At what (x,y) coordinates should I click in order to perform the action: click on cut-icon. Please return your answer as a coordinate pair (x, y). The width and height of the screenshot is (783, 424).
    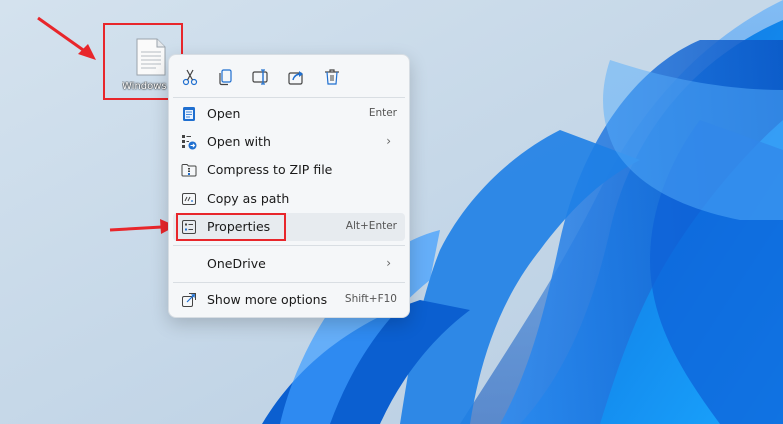
    Looking at the image, I should click on (190, 77).